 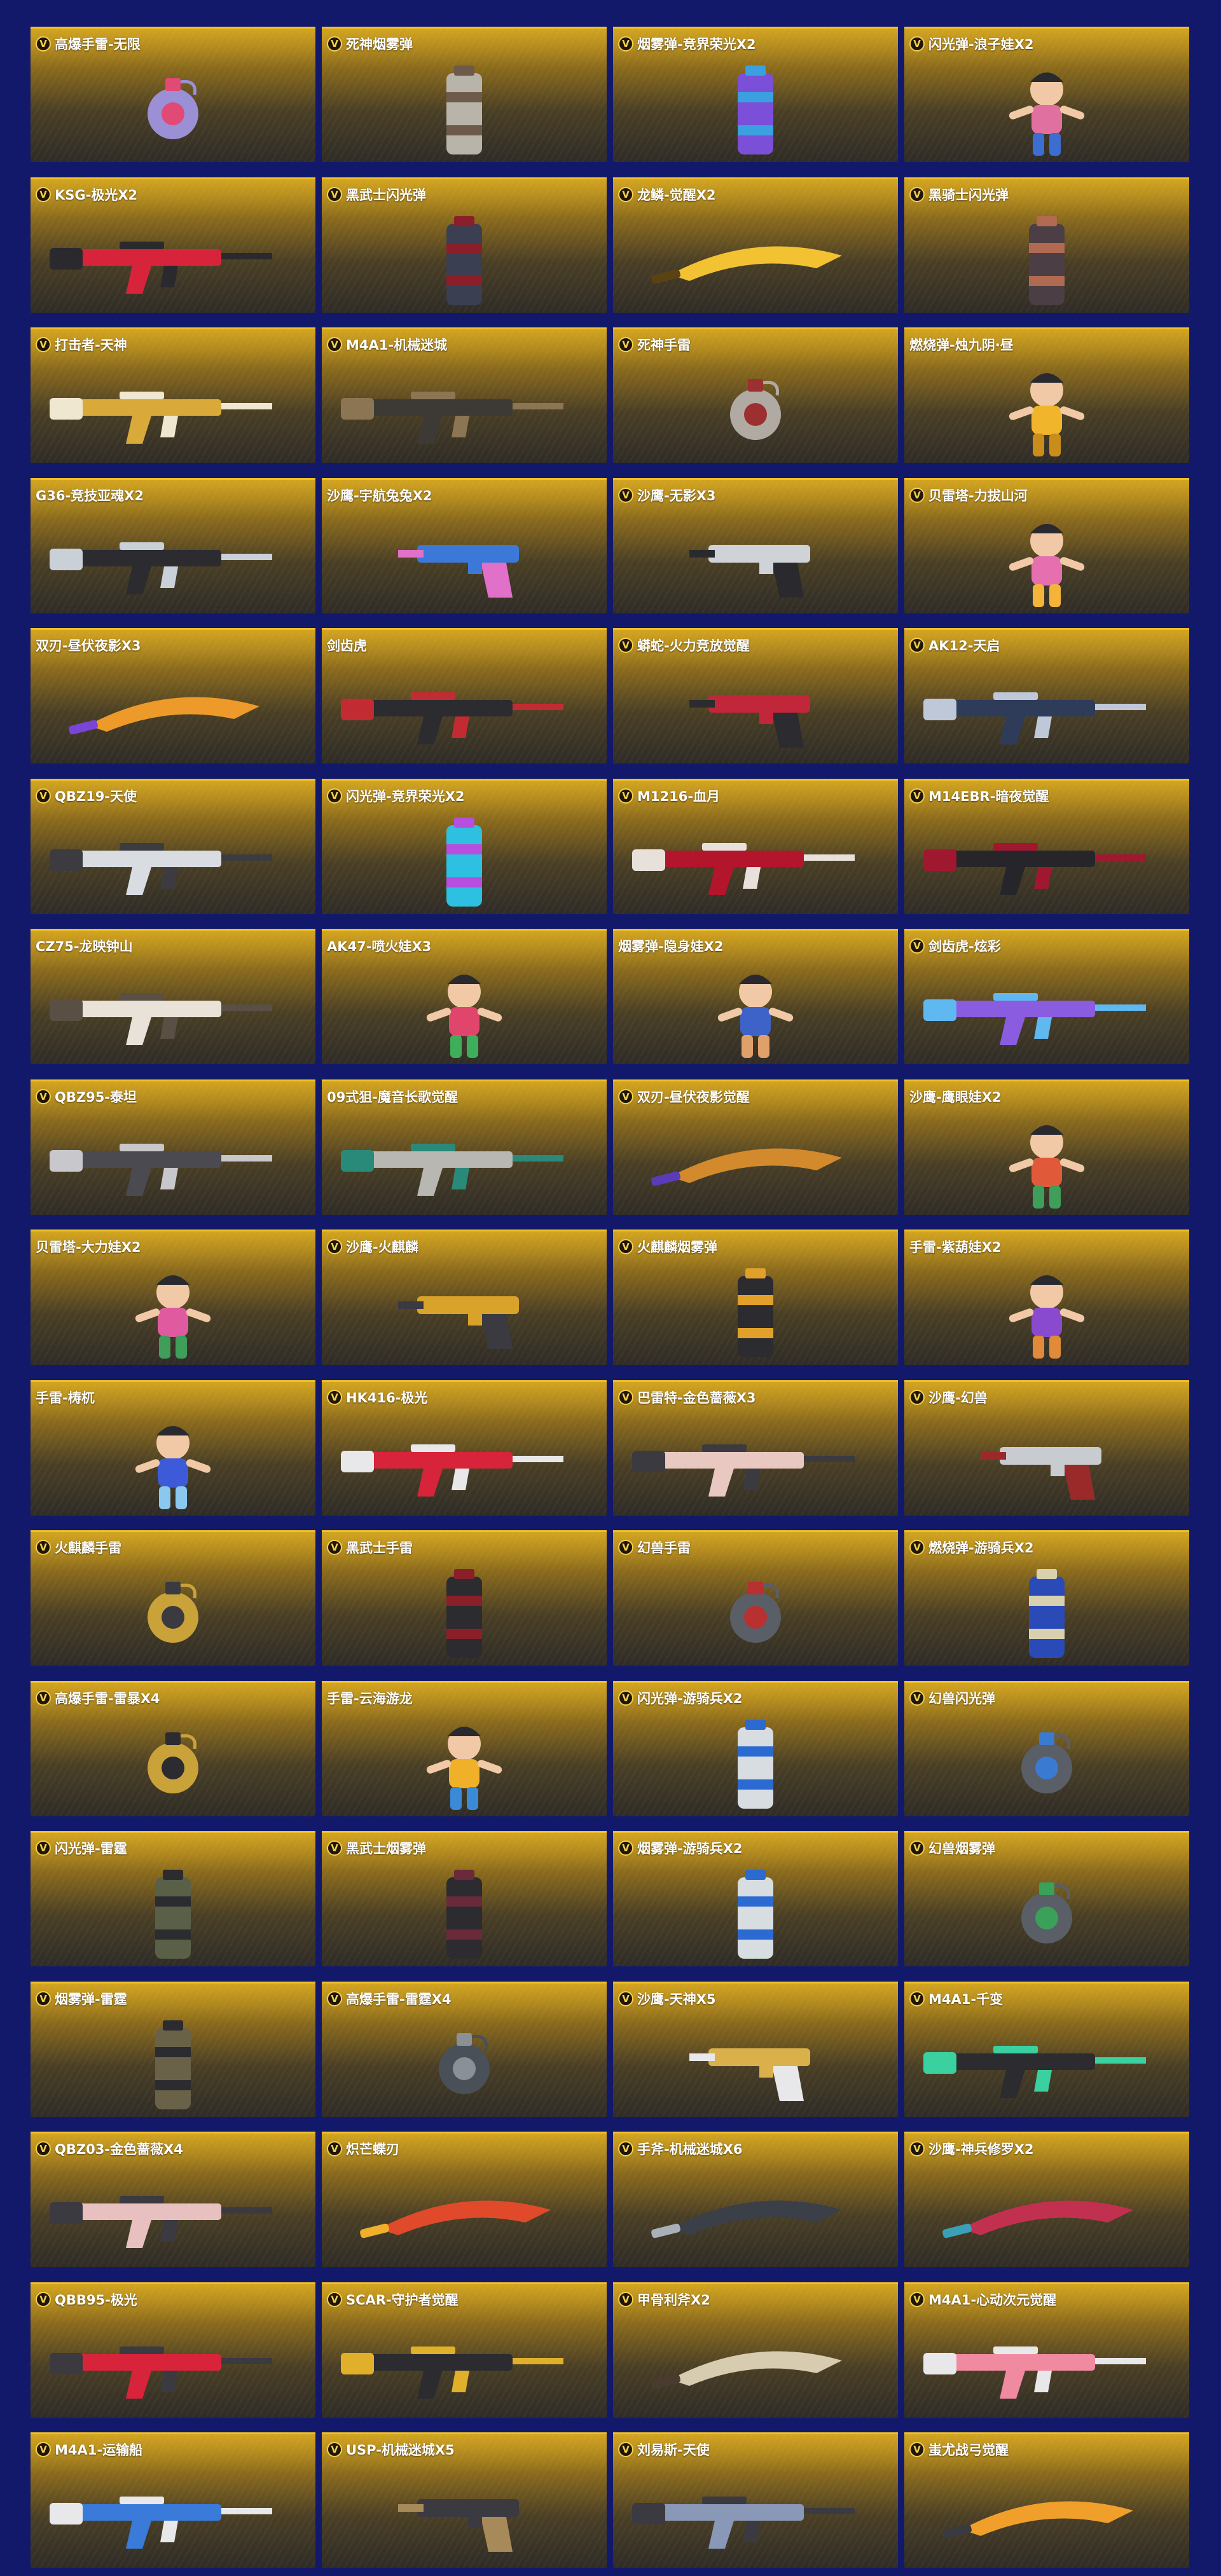 What do you see at coordinates (1046, 1748) in the screenshot?
I see `item-card: V 幻兽闪光弹` at bounding box center [1046, 1748].